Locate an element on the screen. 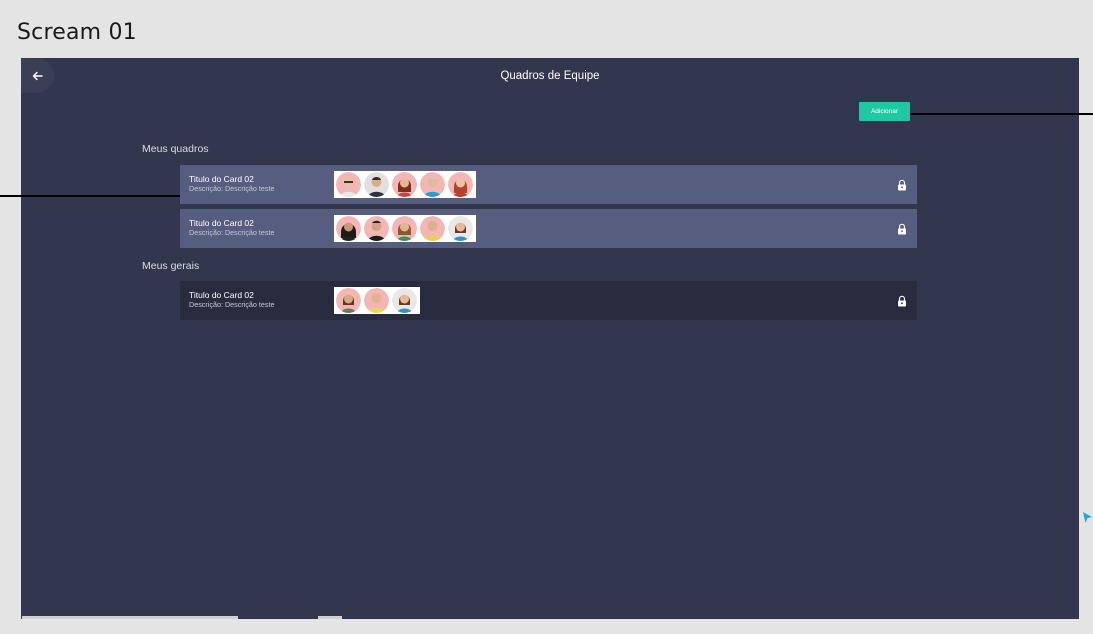 Image resolution: width=1093 pixels, height=634 pixels. frame-label: Scream 01 is located at coordinates (77, 32).